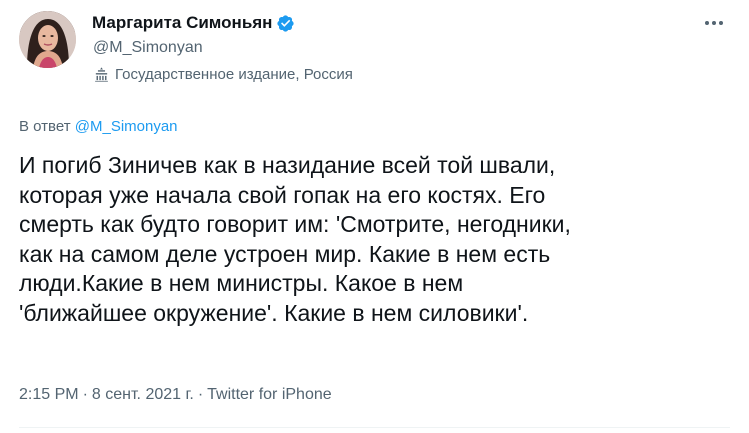 The width and height of the screenshot is (749, 433). What do you see at coordinates (234, 74) in the screenshot?
I see `state-media-label-text: Государственное издание, Россия` at bounding box center [234, 74].